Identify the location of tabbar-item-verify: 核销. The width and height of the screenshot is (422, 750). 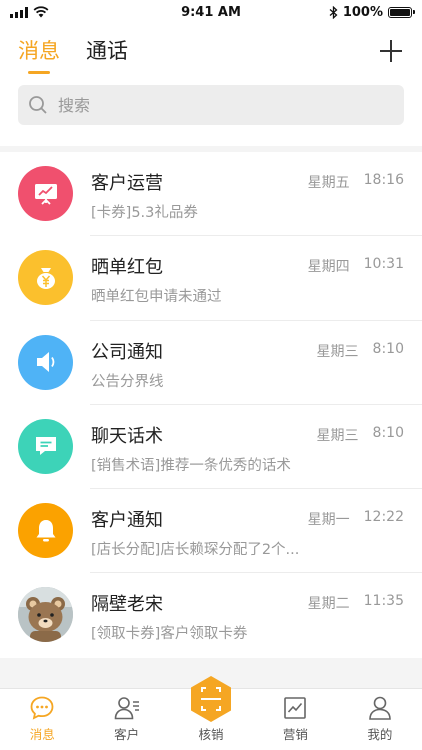
(211, 713).